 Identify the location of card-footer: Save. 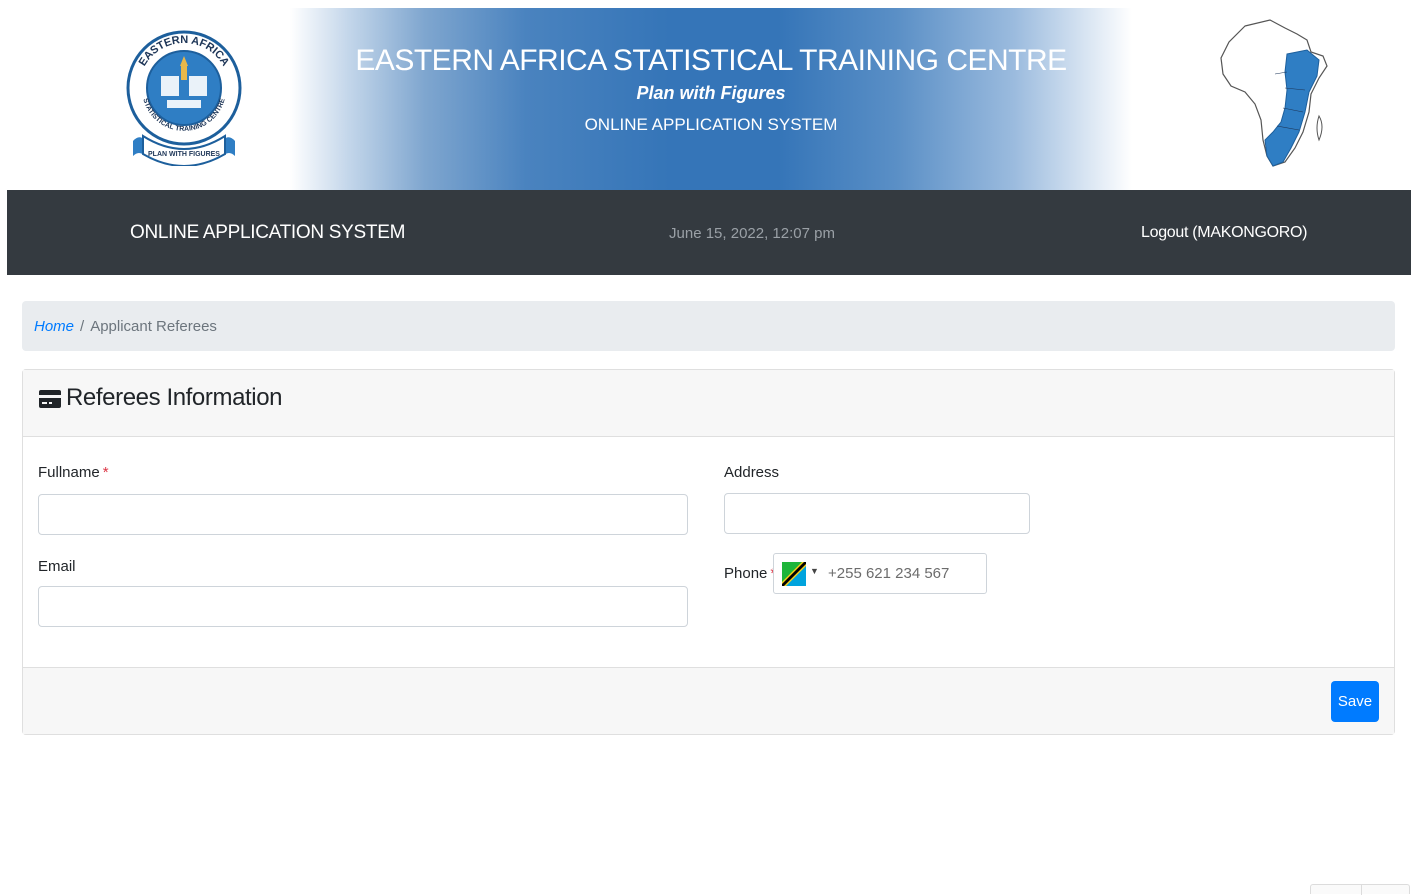
(708, 700).